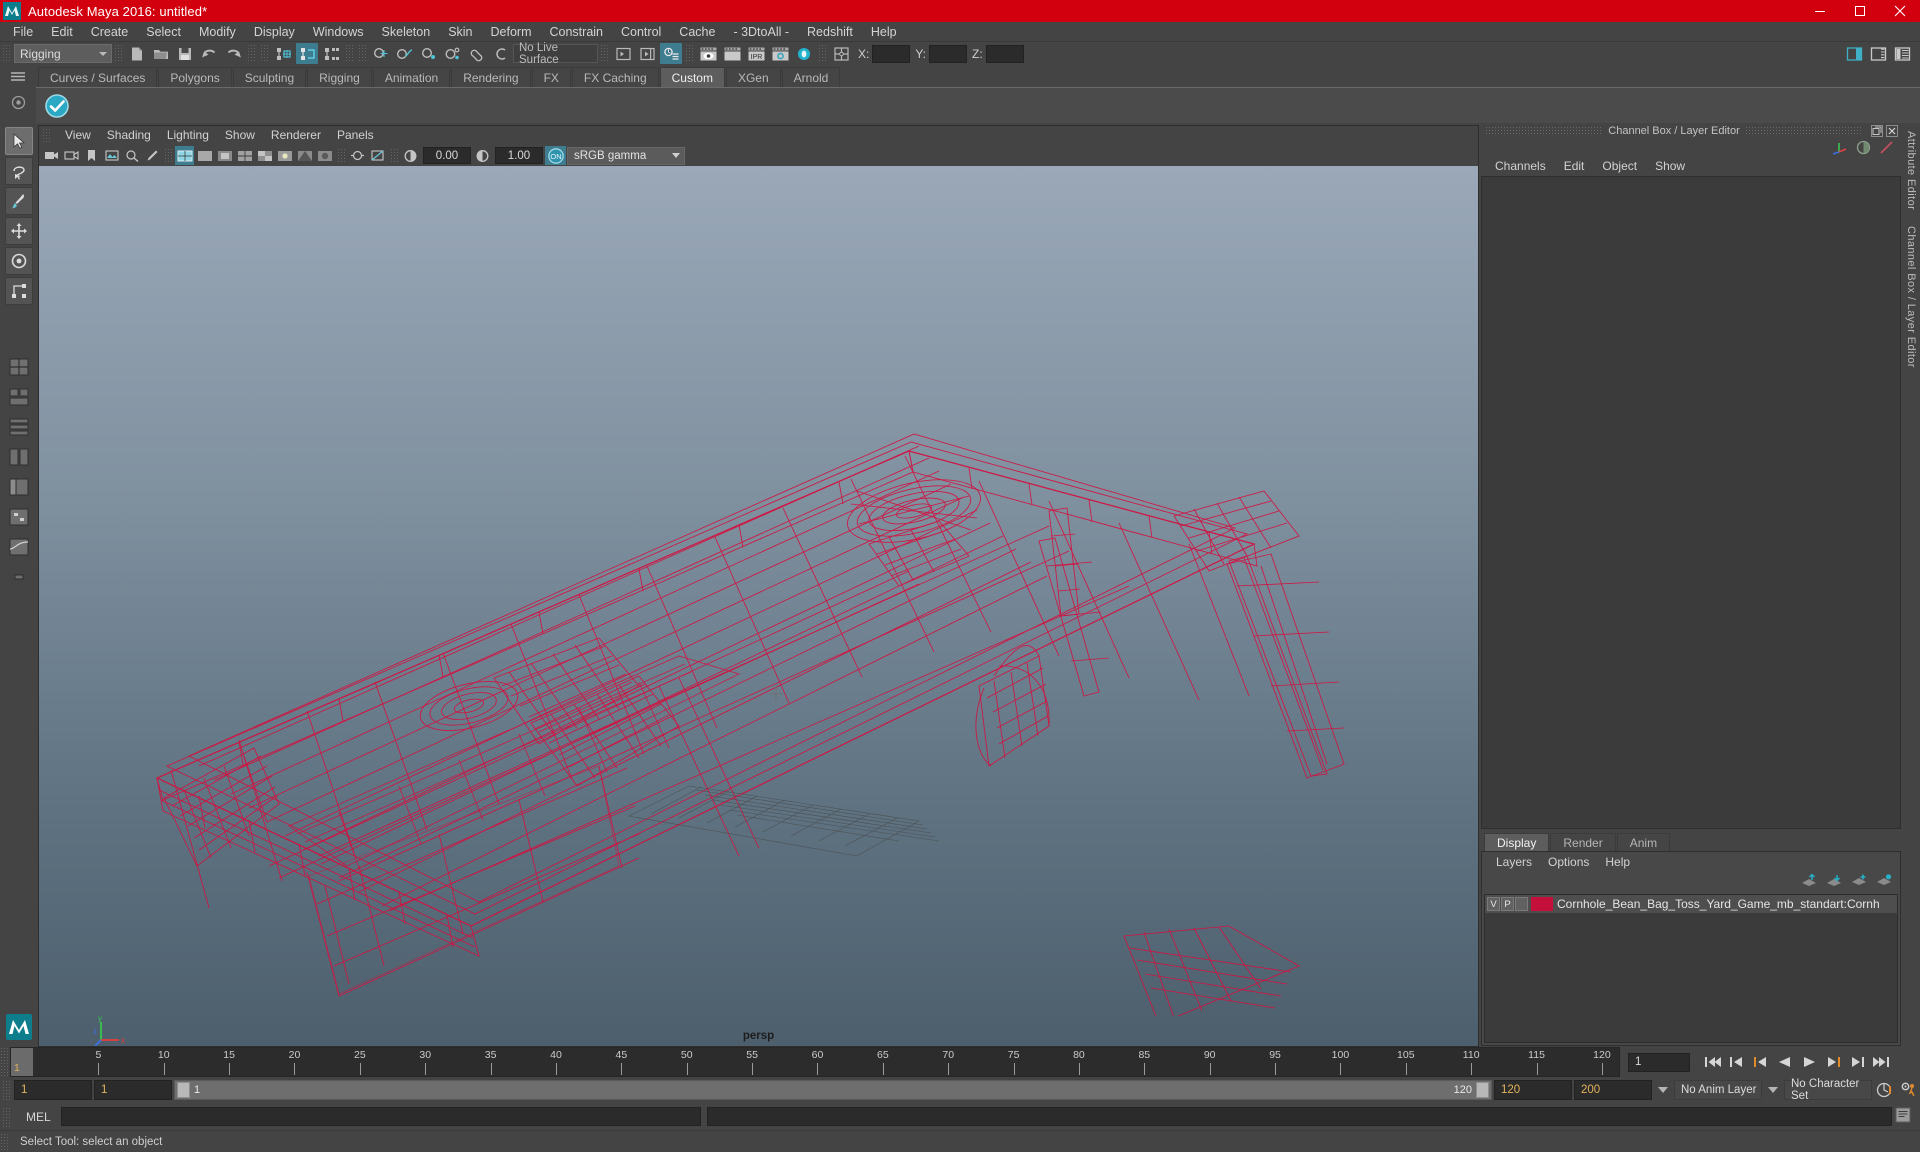  Describe the element at coordinates (671, 53) in the screenshot. I see `open-attribute-editor-icon` at that location.